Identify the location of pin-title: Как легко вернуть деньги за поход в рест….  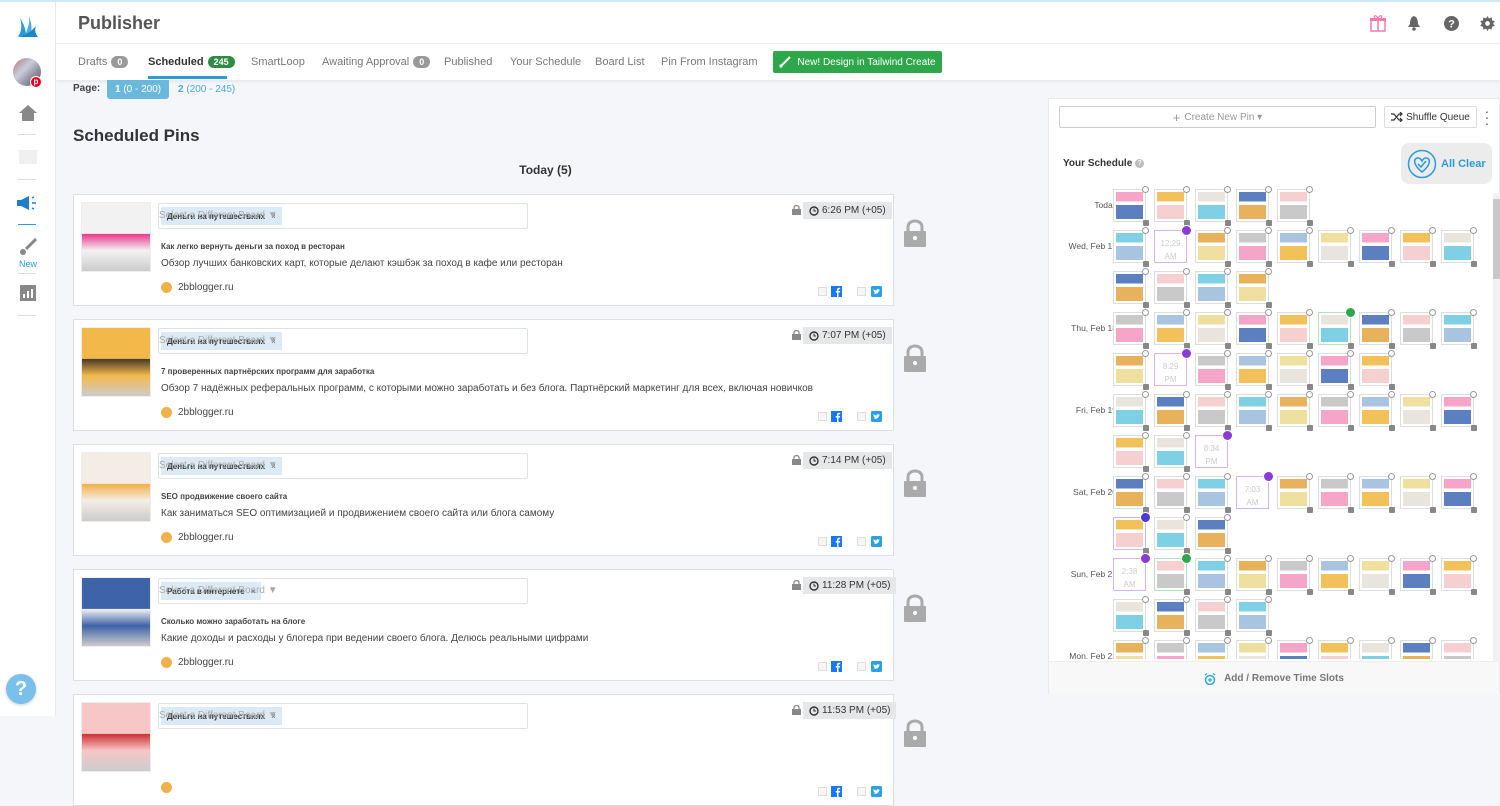
(253, 246).